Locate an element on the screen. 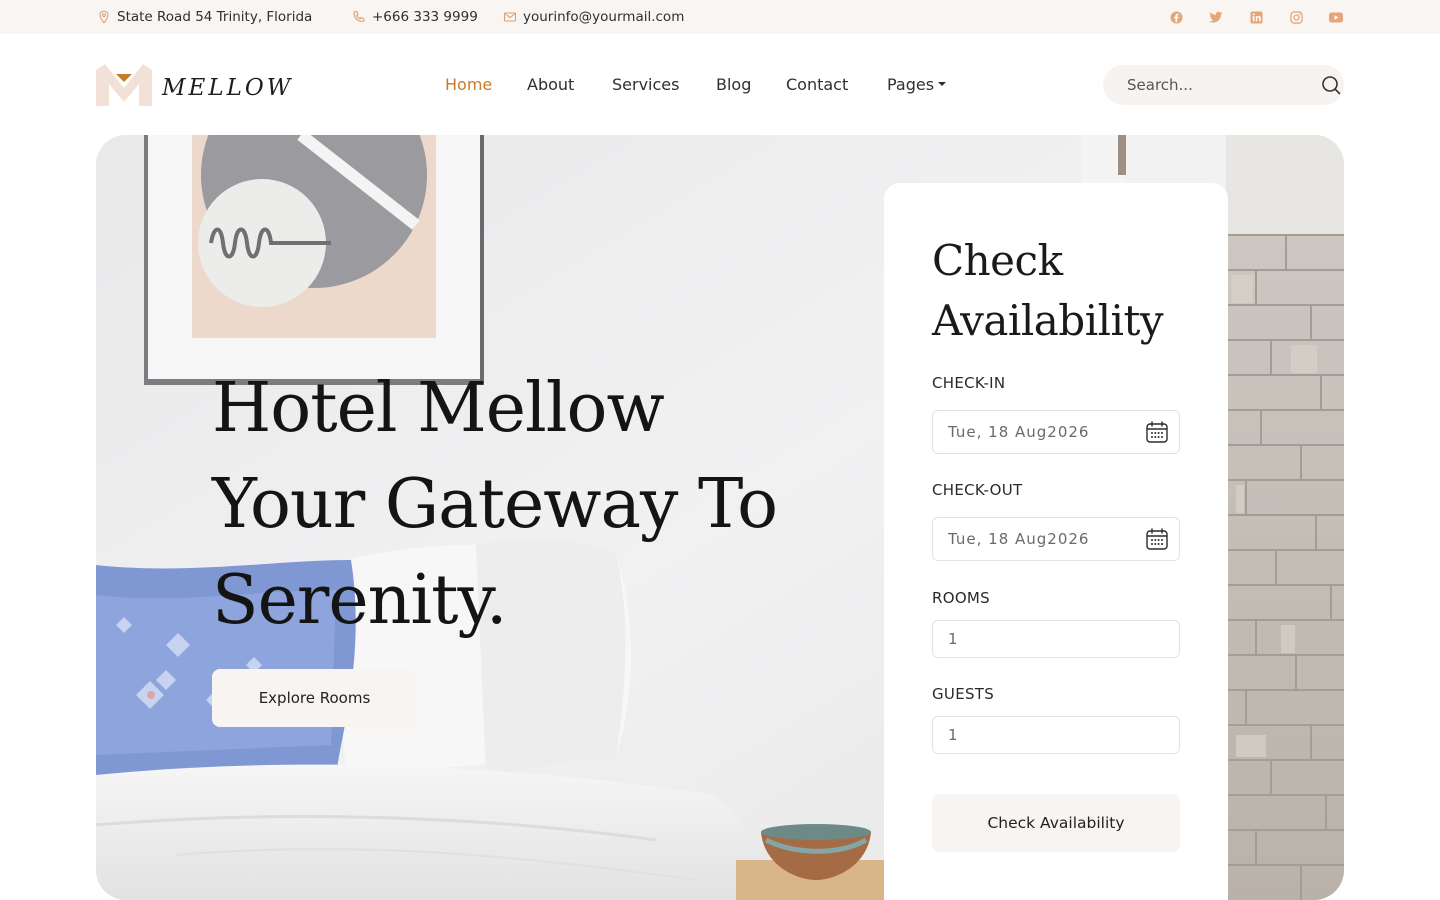 The width and height of the screenshot is (1440, 900). hero-title: Hotel Mellow Your Gateway To Serenity. is located at coordinates (495, 504).